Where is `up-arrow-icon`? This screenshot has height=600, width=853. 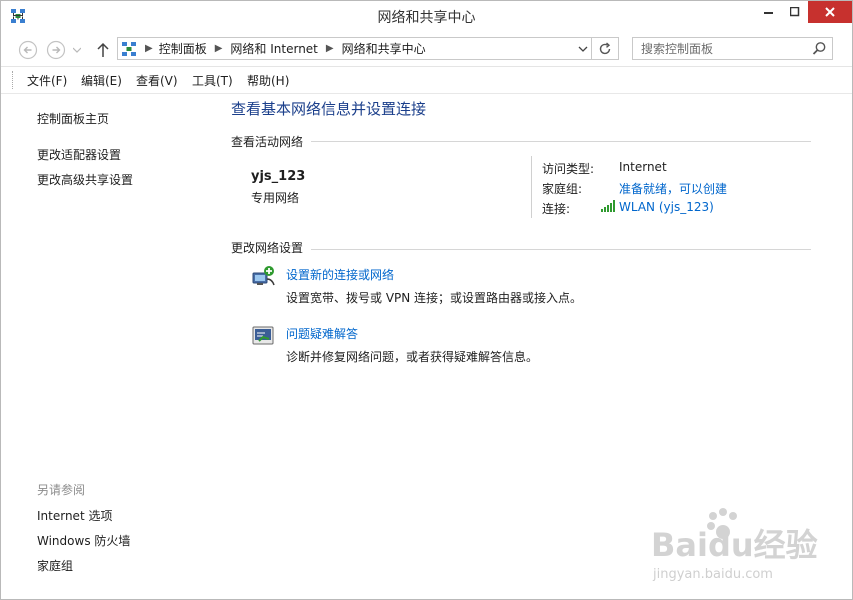 up-arrow-icon is located at coordinates (103, 49).